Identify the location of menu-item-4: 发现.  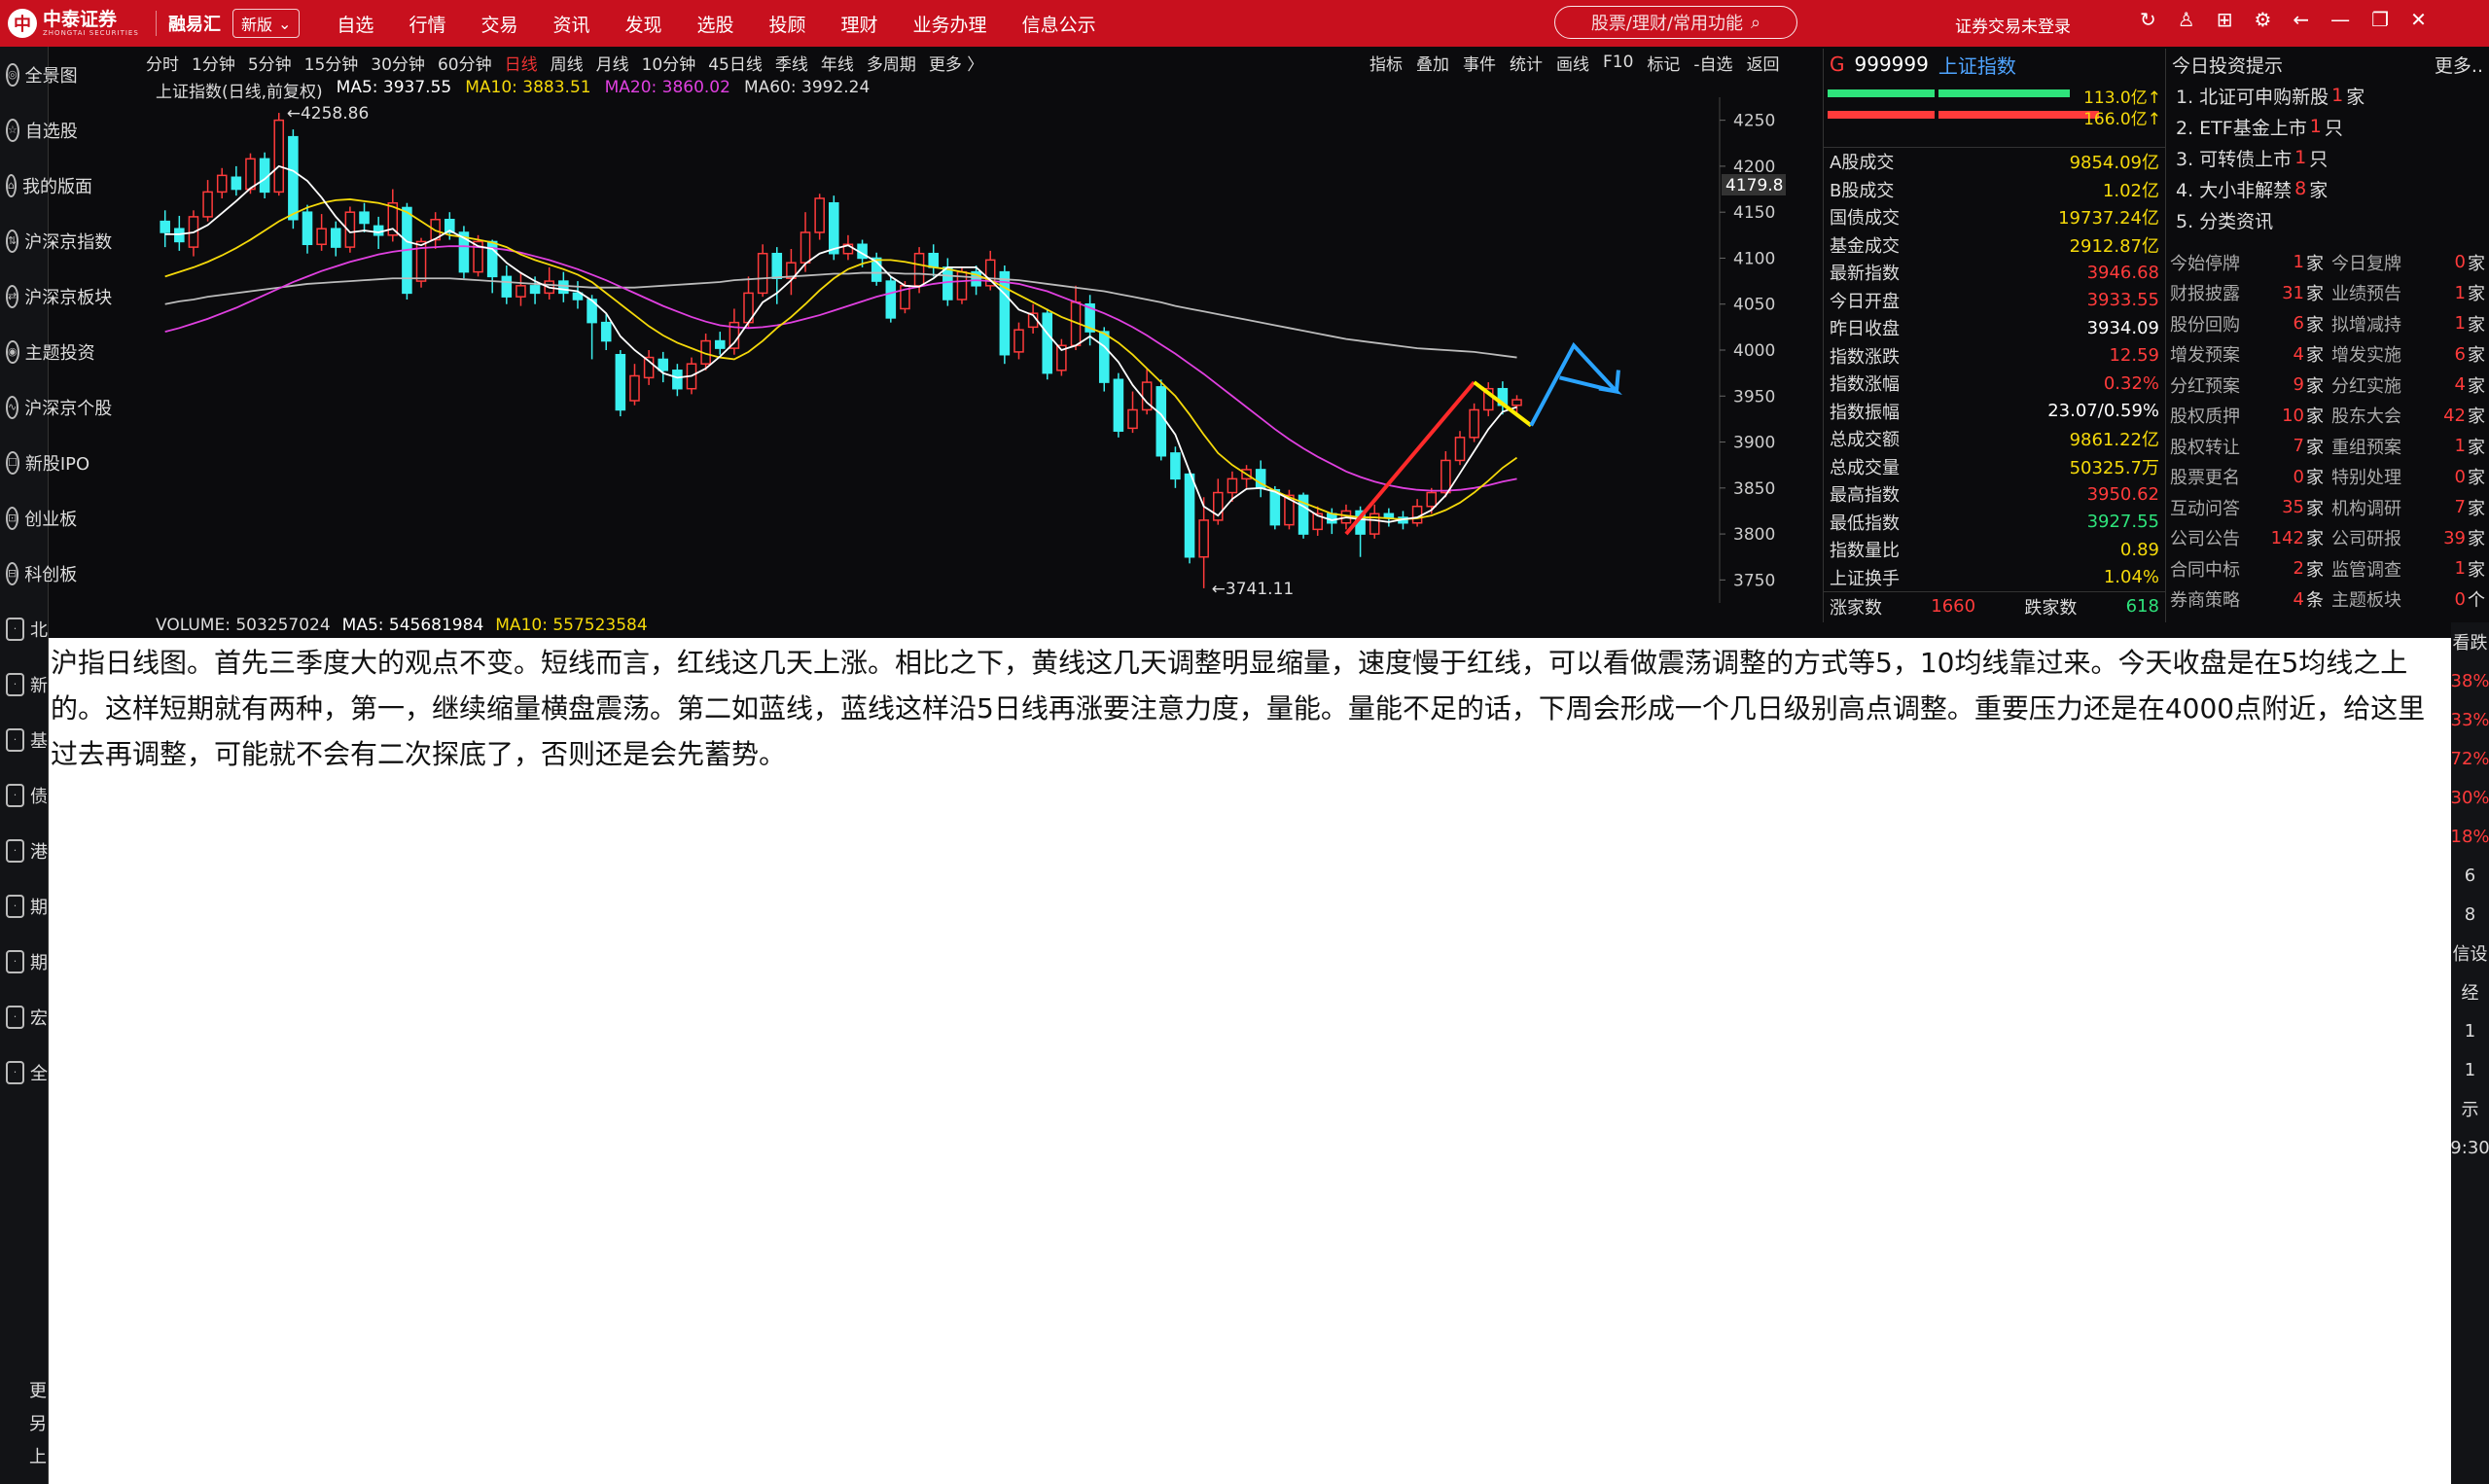
(643, 24).